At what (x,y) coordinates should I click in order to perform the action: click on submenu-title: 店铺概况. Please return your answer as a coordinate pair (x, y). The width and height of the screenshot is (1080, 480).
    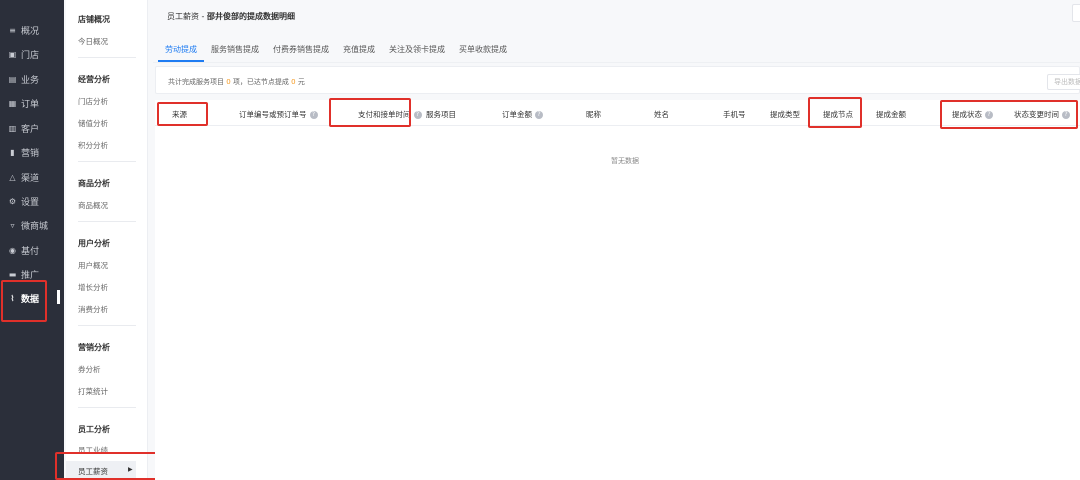
    Looking at the image, I should click on (94, 19).